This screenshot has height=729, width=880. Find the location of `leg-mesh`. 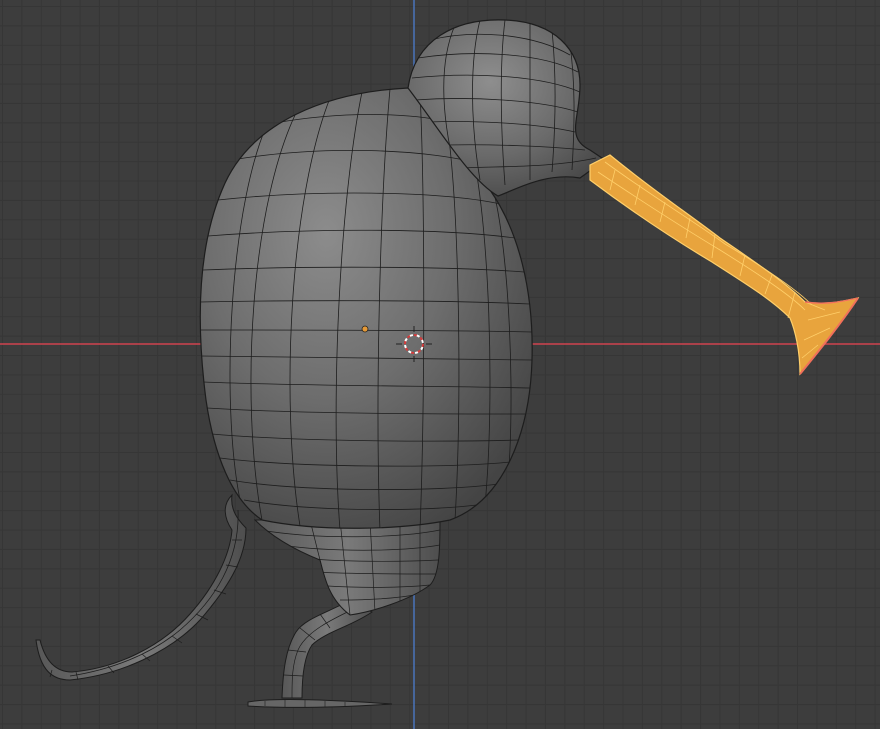

leg-mesh is located at coordinates (320, 653).